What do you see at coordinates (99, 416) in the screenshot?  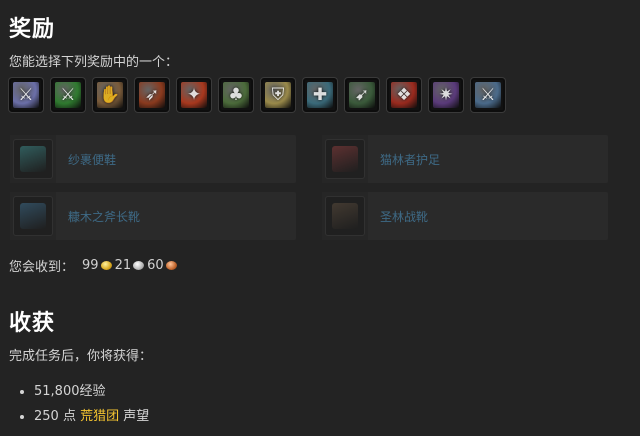 I see `faction-link: 荒猎团` at bounding box center [99, 416].